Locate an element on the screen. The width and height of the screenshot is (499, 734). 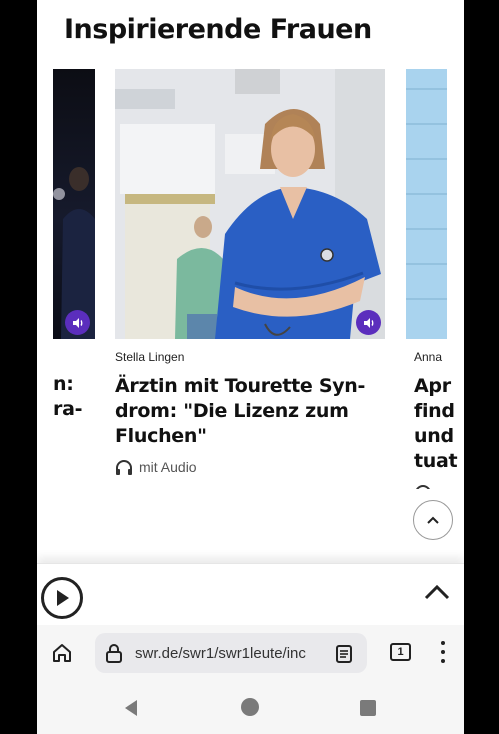
audio-label-right: m is located at coordinates (444, 486).